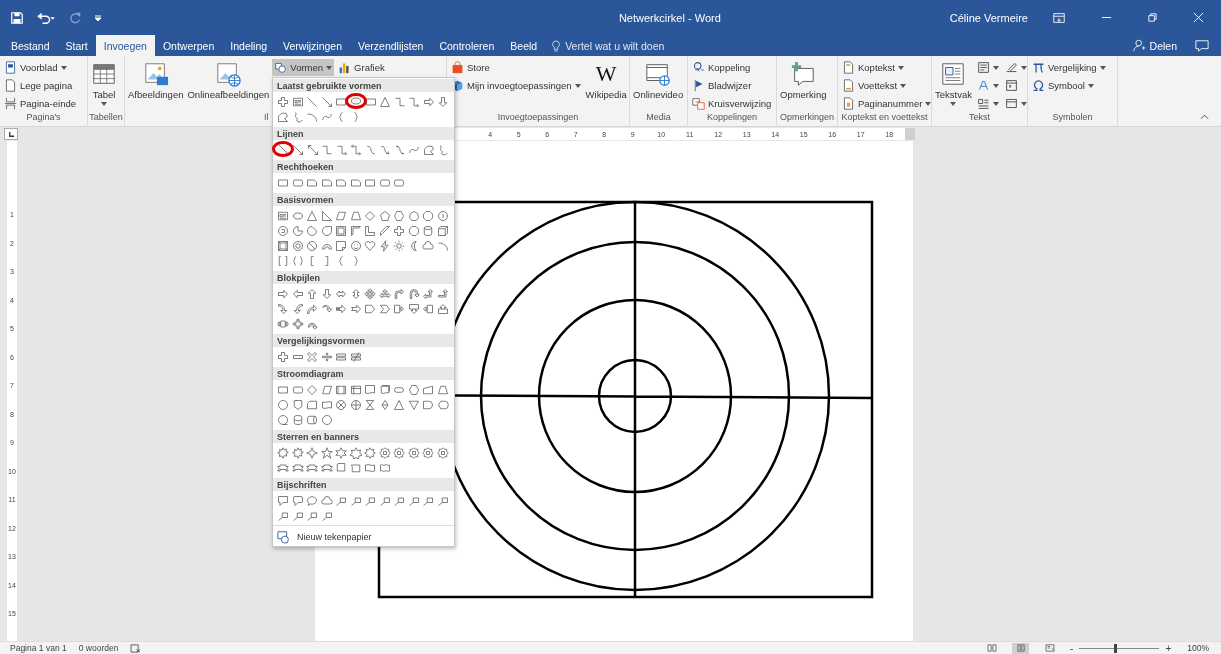 The width and height of the screenshot is (1221, 654). What do you see at coordinates (803, 80) in the screenshot?
I see `ribbon-button: Opmerking` at bounding box center [803, 80].